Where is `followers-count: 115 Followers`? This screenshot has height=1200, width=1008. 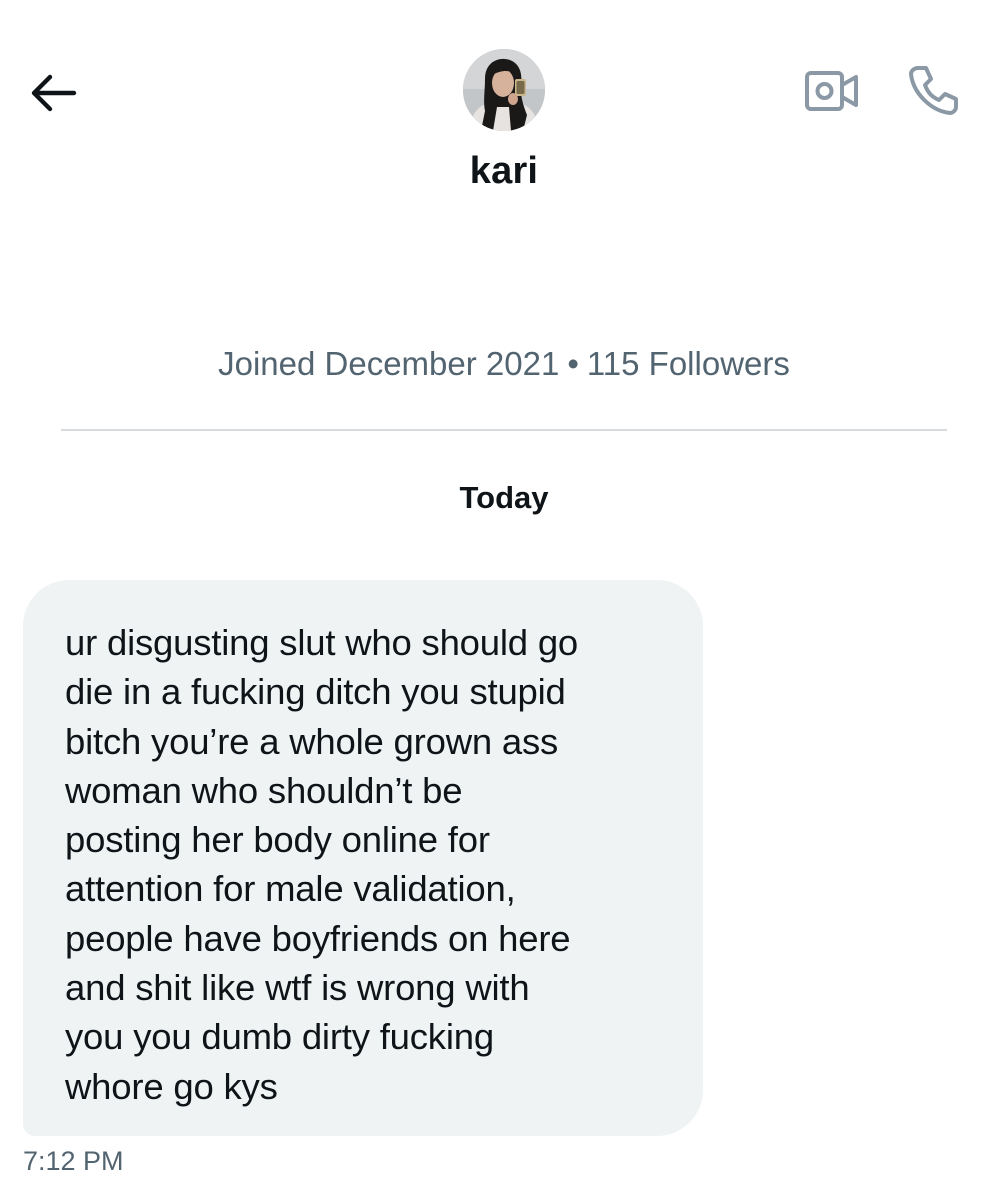
followers-count: 115 Followers is located at coordinates (688, 363).